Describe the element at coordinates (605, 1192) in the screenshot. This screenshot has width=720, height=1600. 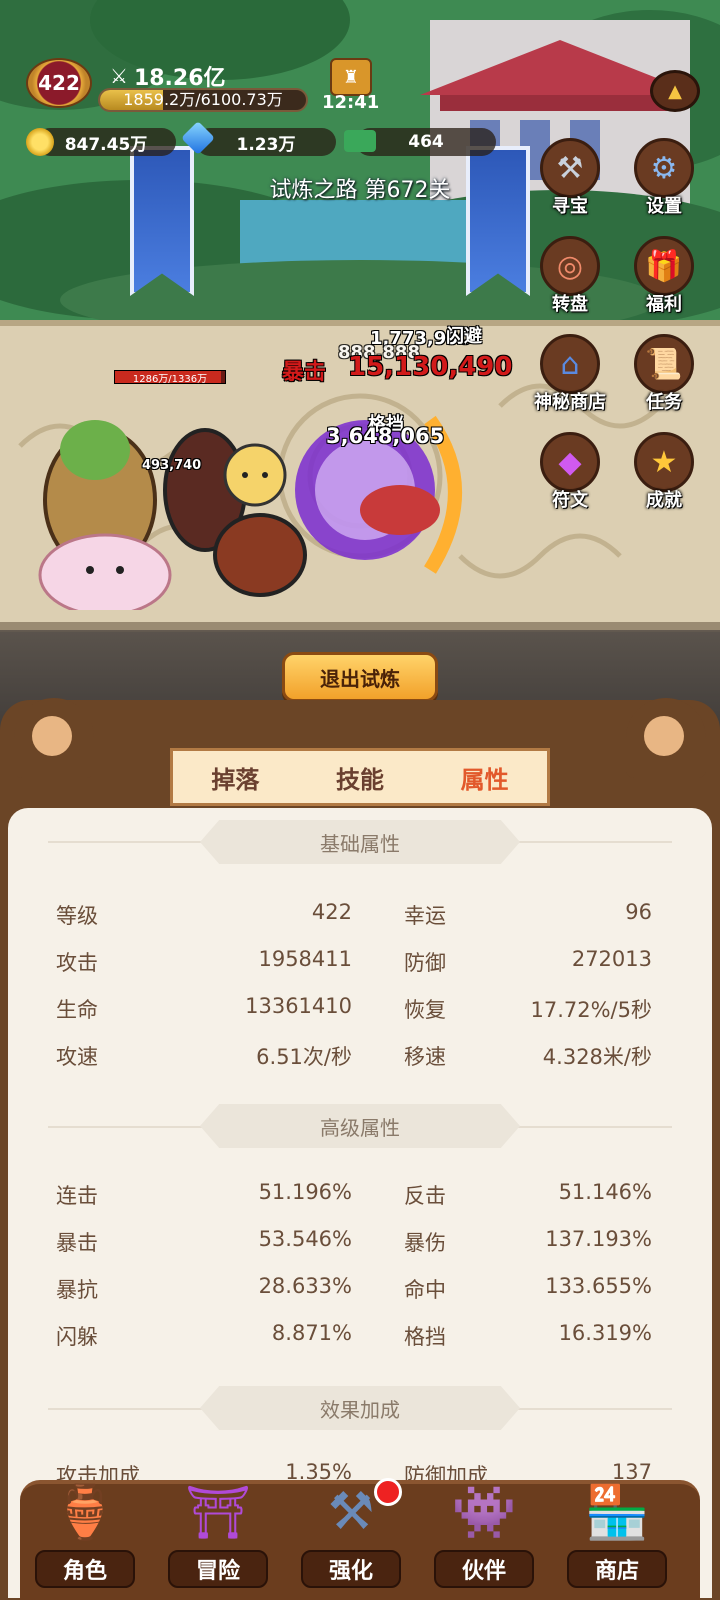
I see `attr-value: 51.146%` at that location.